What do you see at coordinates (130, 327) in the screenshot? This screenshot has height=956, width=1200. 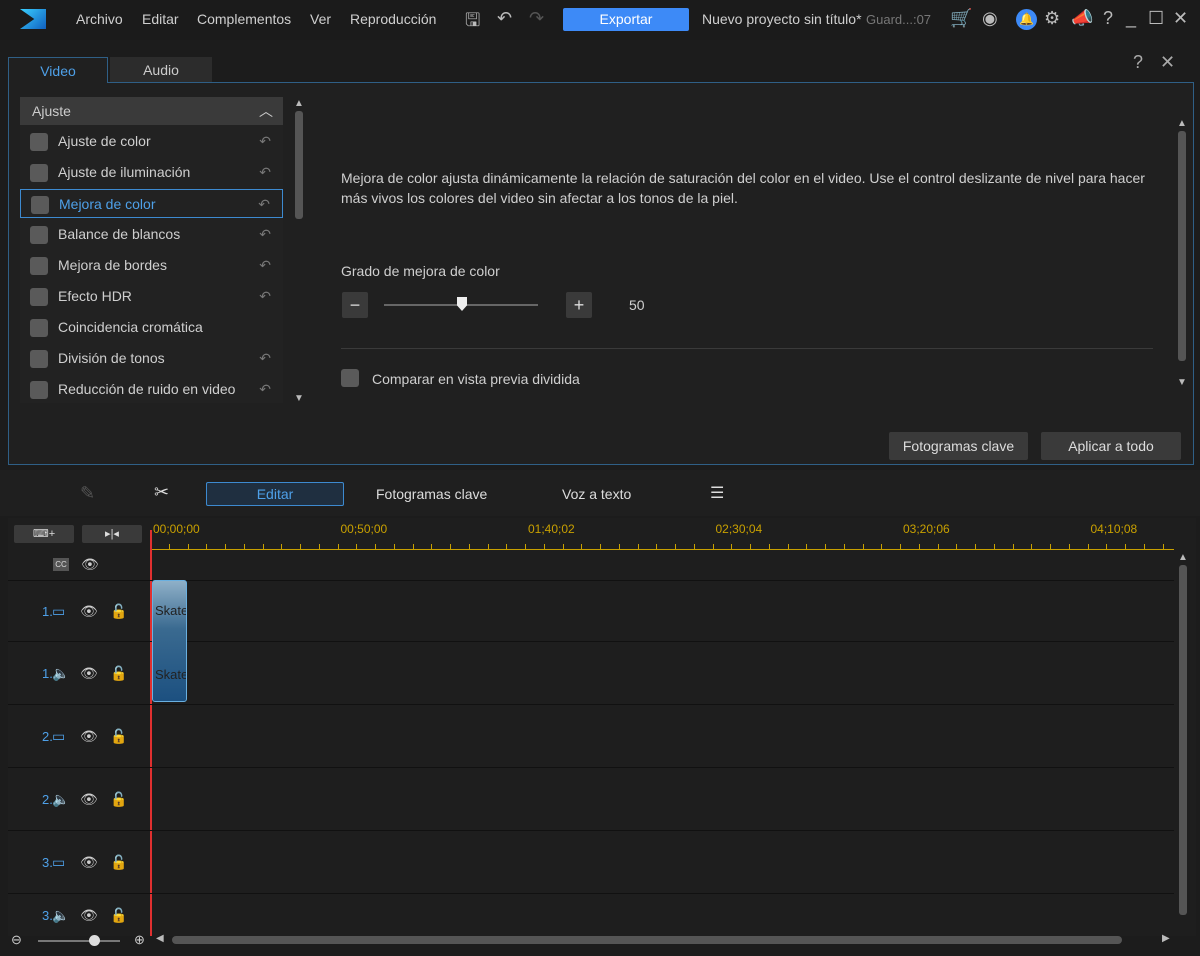 I see `item-label: Coincidencia cromática` at bounding box center [130, 327].